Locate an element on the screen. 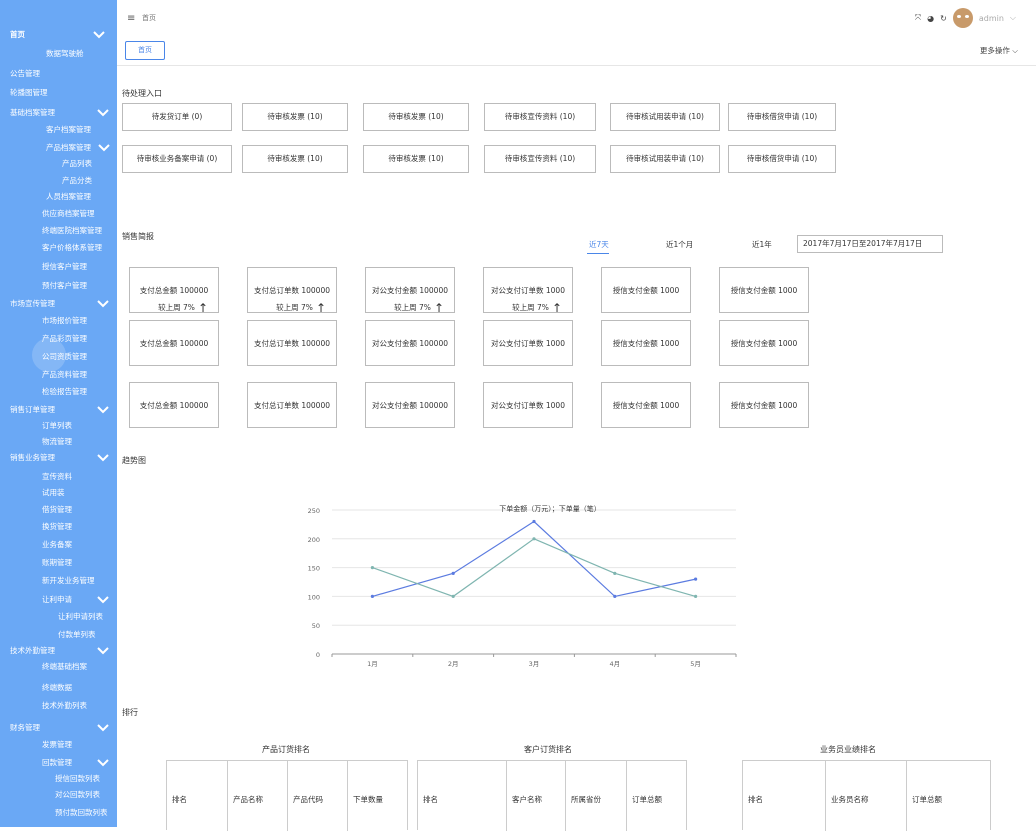  range-1year: 近1年 is located at coordinates (762, 244).